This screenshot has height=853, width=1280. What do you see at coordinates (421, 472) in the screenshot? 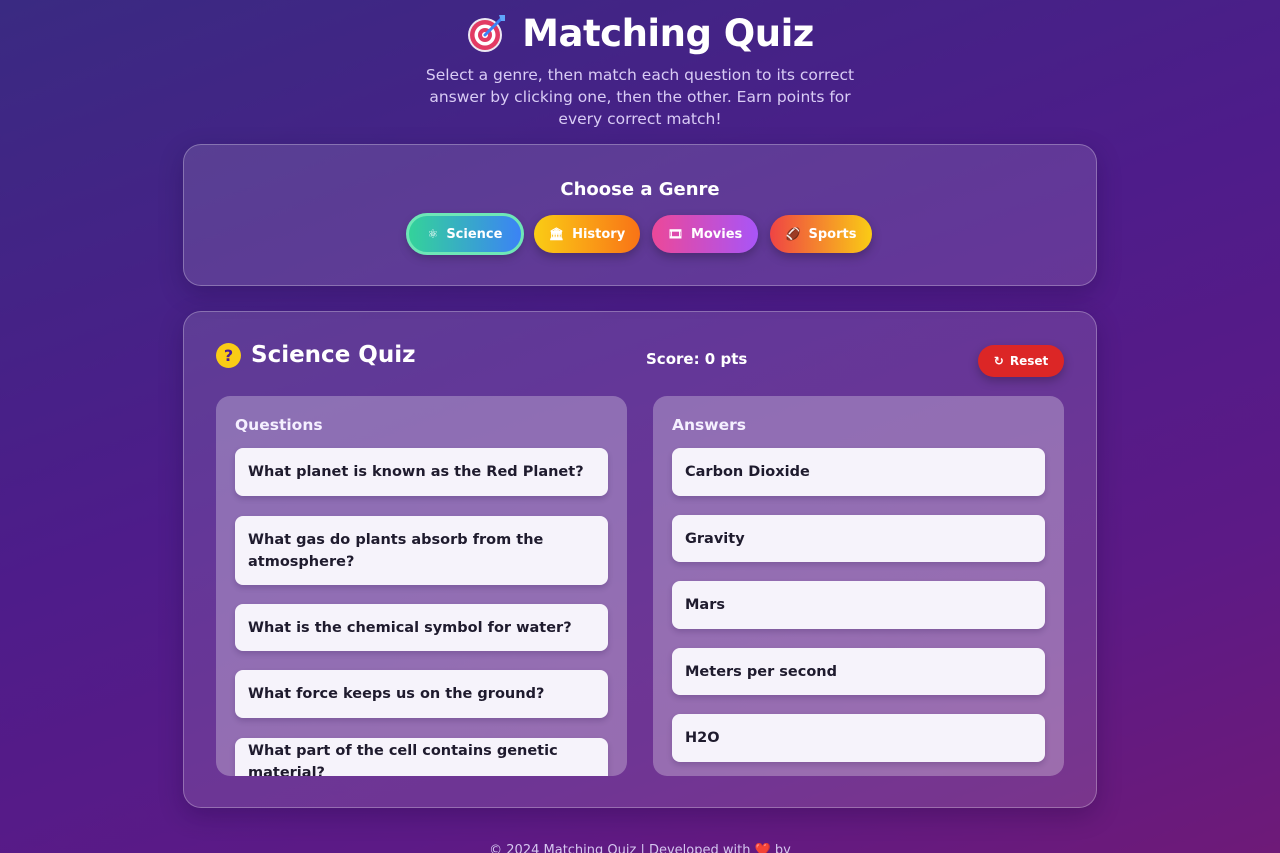
I see `question-card: What planet is known as the Red Planet?` at bounding box center [421, 472].